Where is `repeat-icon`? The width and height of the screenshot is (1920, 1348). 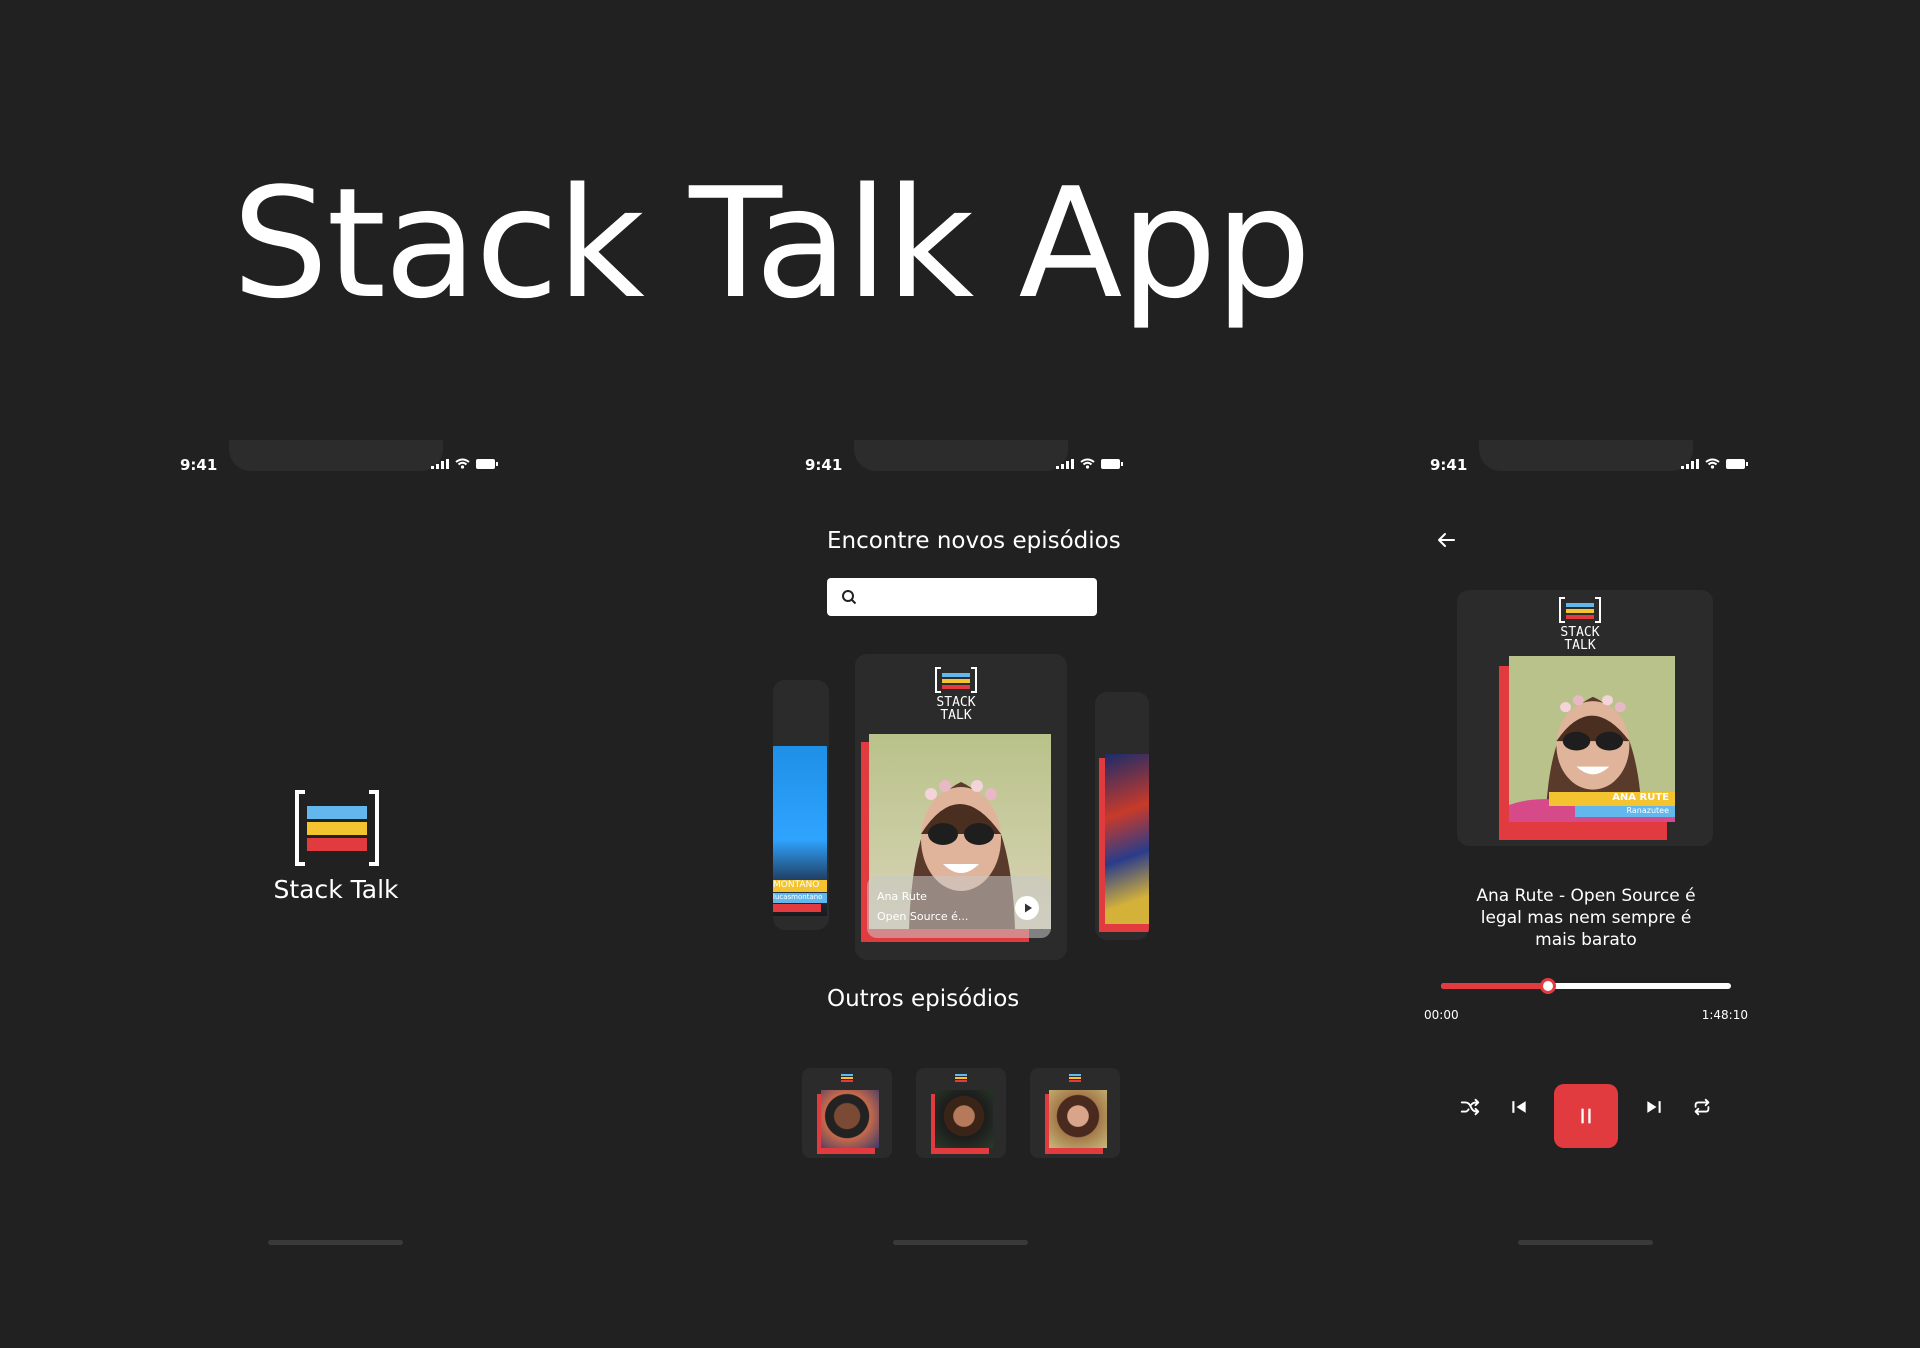 repeat-icon is located at coordinates (1702, 1107).